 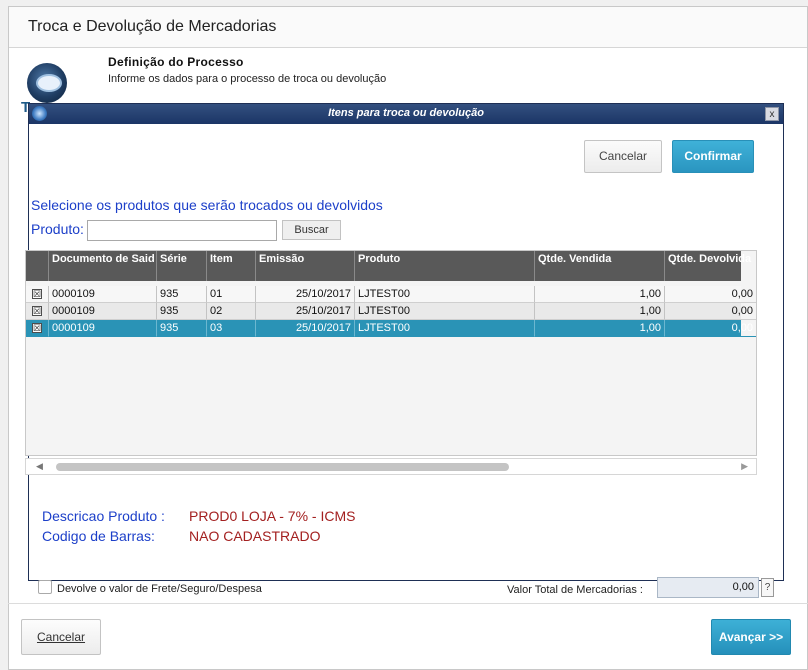 What do you see at coordinates (231, 311) in the screenshot?
I see `cell-item: 02` at bounding box center [231, 311].